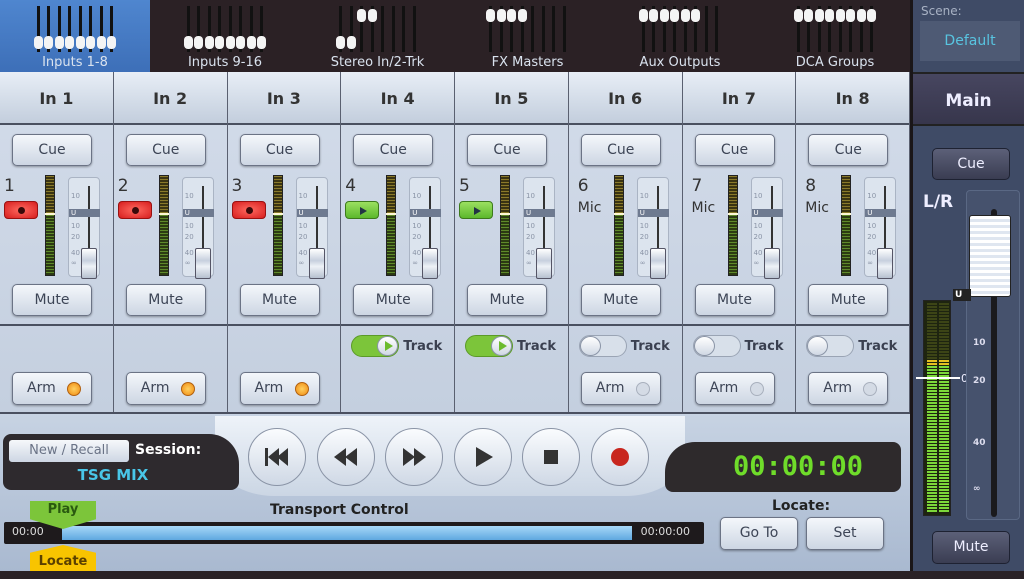 Image resolution: width=1024 pixels, height=579 pixels. What do you see at coordinates (63, 558) in the screenshot?
I see `locate-marker: Locate` at bounding box center [63, 558].